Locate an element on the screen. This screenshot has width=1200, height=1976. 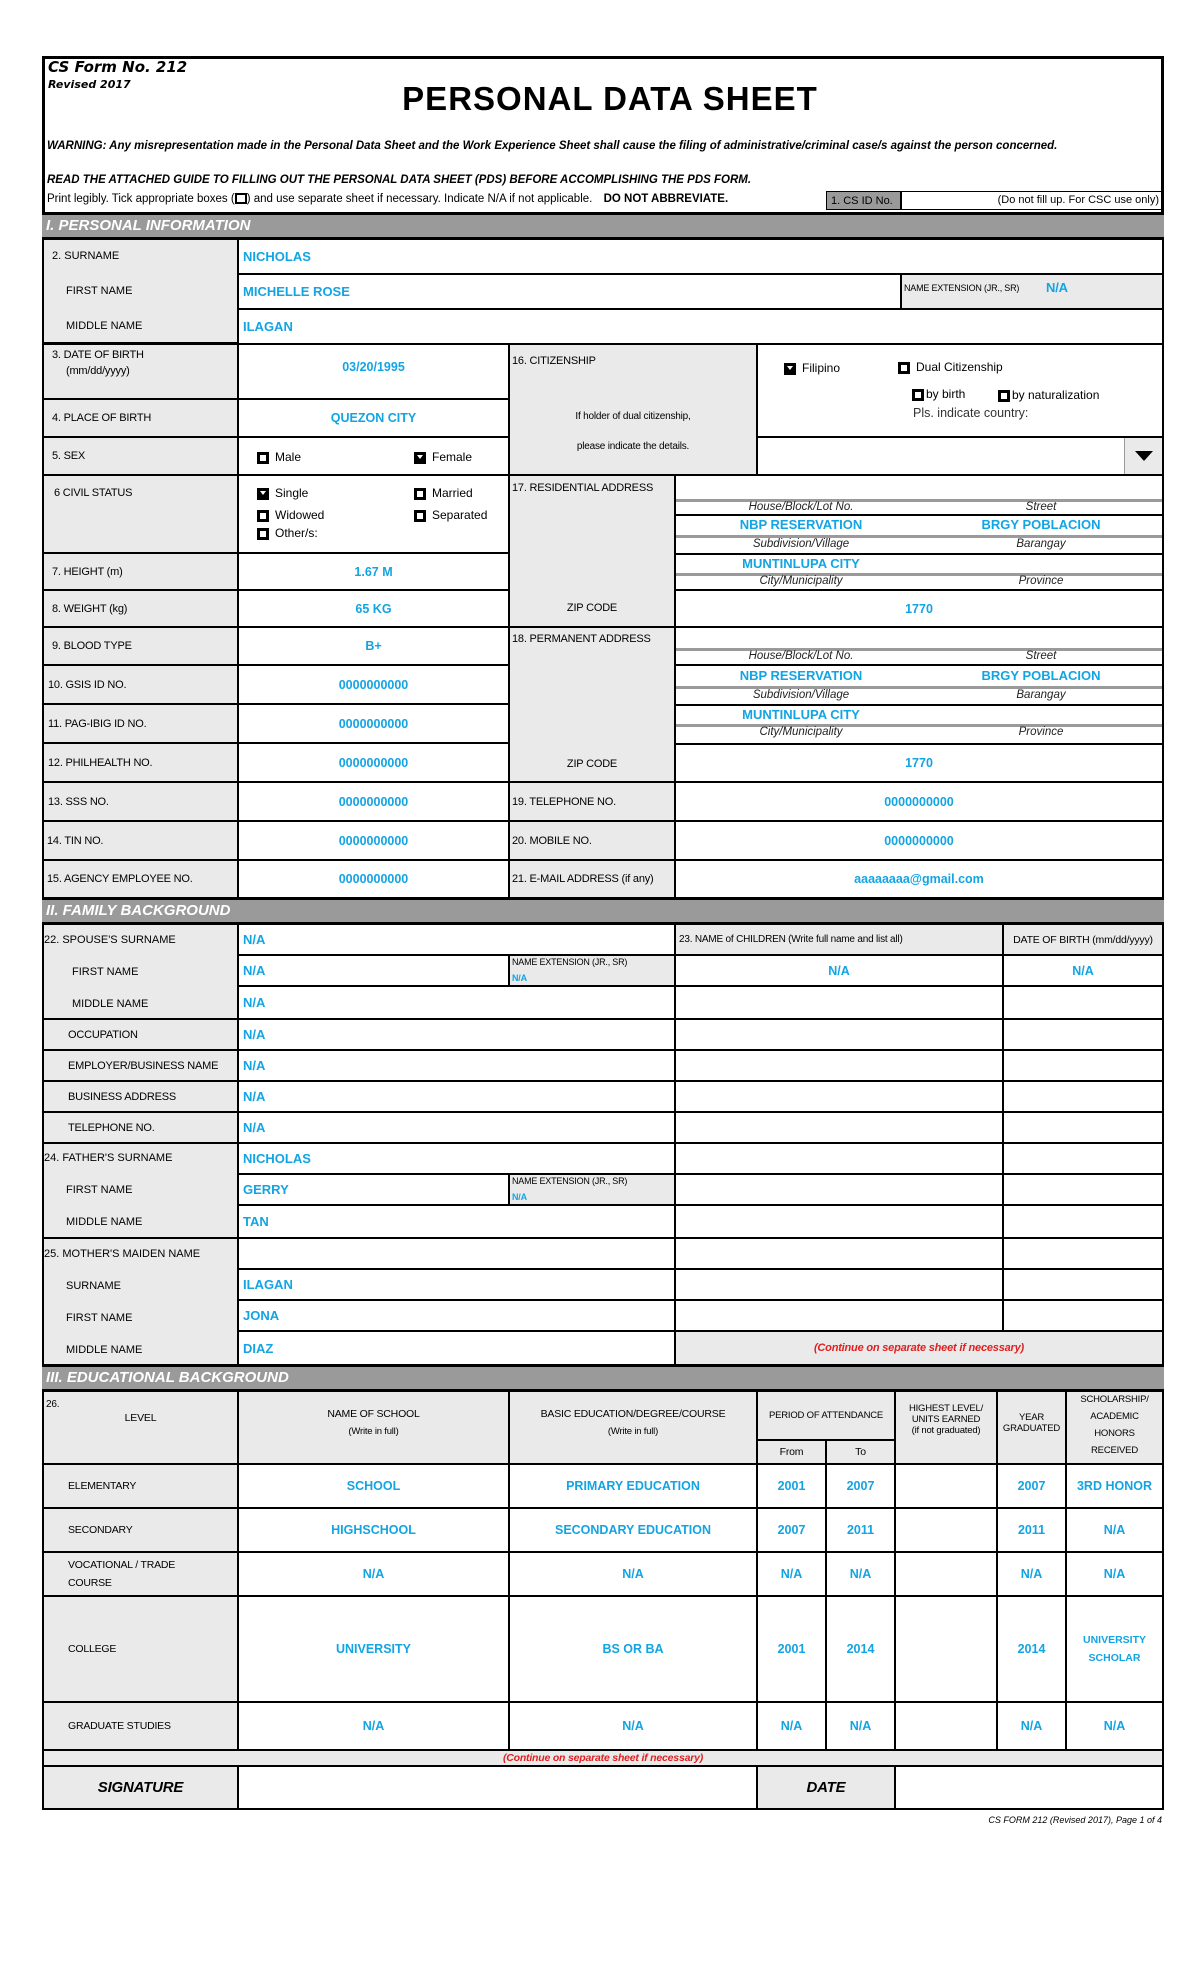
mother-middle-name-field: DIAZ is located at coordinates (456, 1348).